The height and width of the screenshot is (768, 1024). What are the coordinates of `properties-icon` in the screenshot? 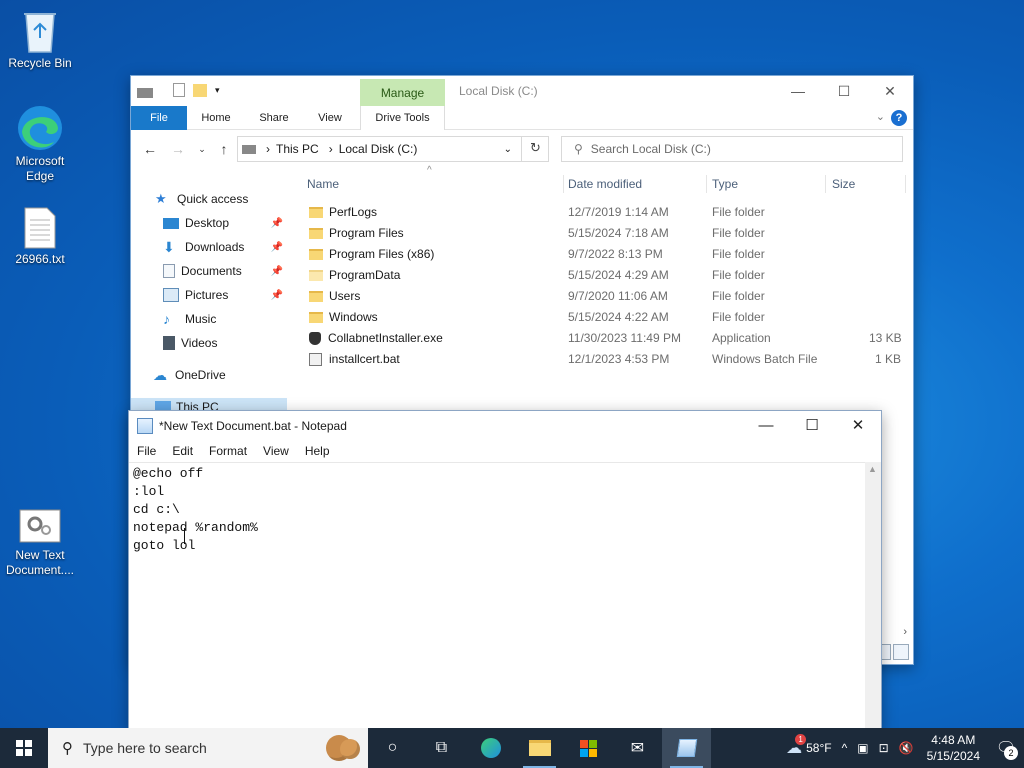 It's located at (179, 90).